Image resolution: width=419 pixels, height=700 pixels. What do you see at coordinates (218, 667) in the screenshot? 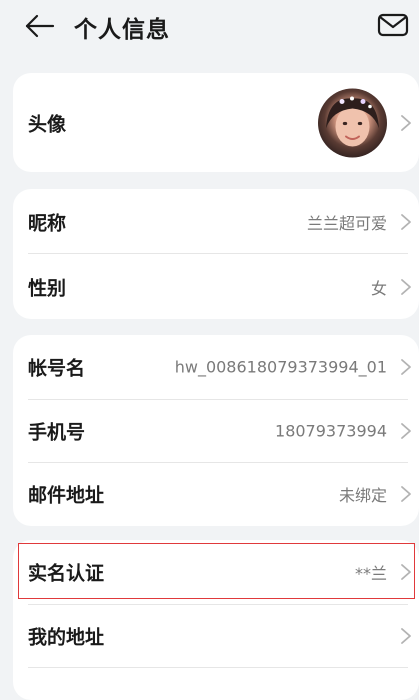
I see `divider` at bounding box center [218, 667].